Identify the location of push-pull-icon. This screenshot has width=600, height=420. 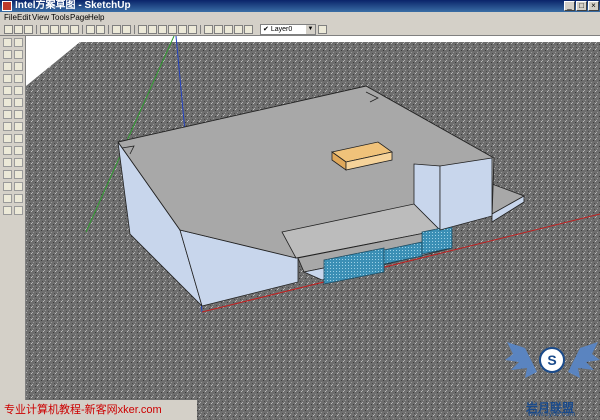
(18, 102).